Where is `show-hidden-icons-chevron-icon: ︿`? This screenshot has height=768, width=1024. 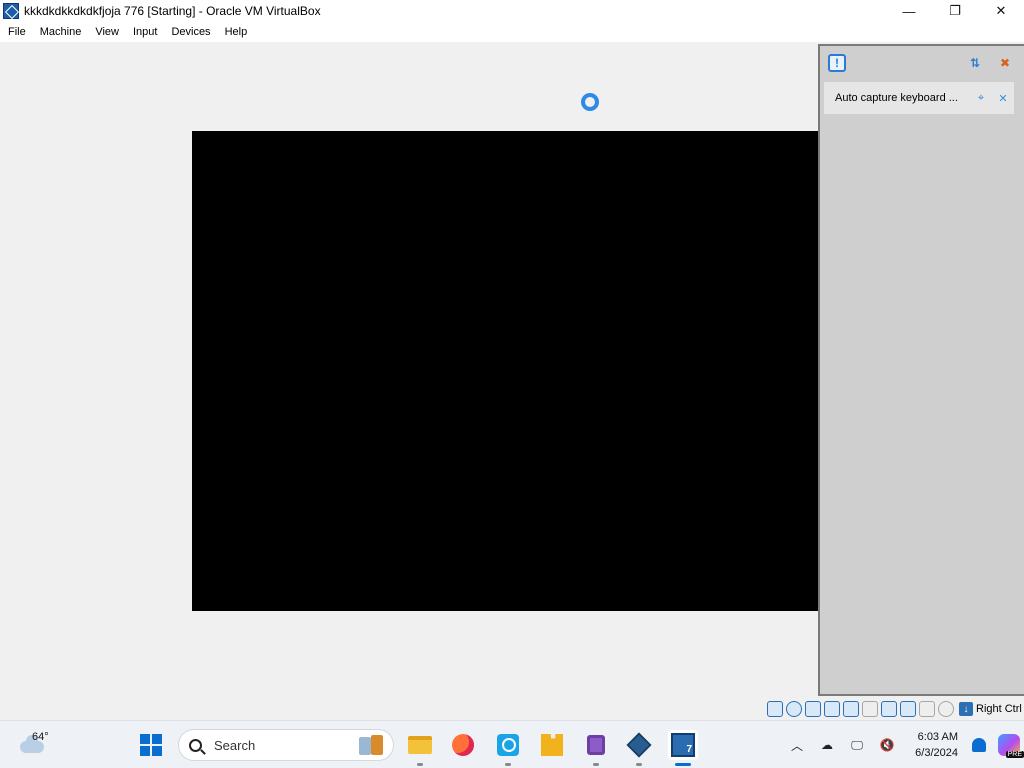 show-hidden-icons-chevron-icon: ︿ is located at coordinates (797, 745).